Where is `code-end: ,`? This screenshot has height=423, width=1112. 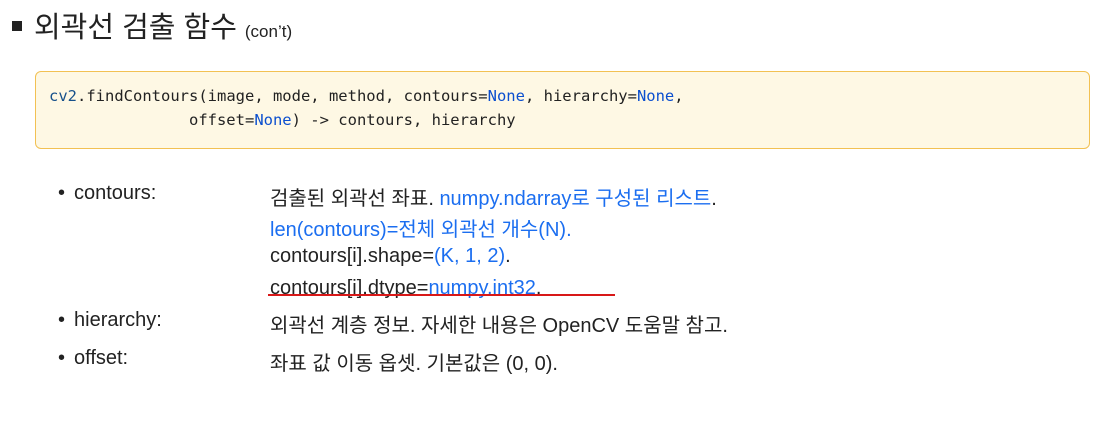 code-end: , is located at coordinates (679, 96).